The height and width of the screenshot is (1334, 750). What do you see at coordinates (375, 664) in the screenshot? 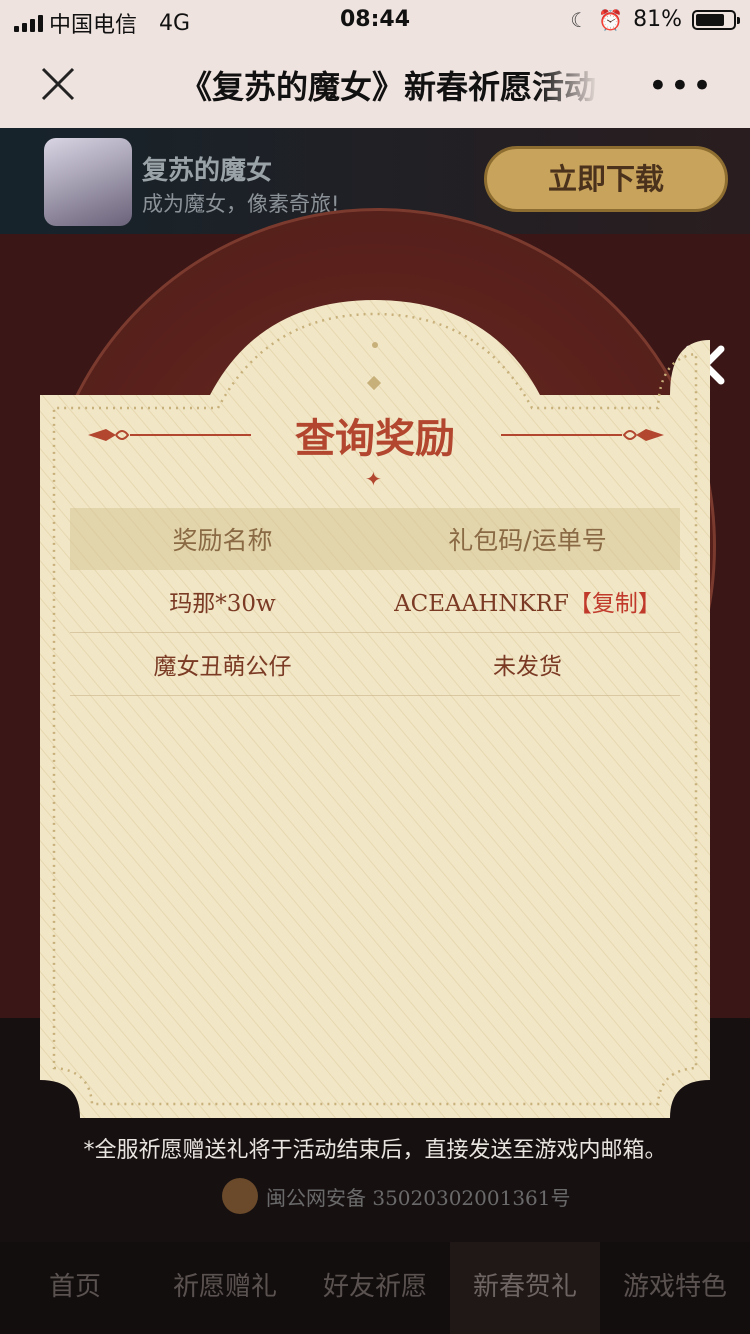
I see `table-row: 魔女丑萌公仔 未发货` at bounding box center [375, 664].